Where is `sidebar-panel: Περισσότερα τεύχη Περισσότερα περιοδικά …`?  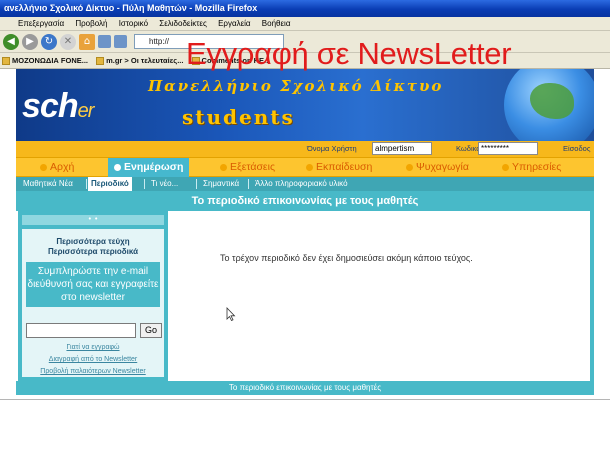 sidebar-panel: Περισσότερα τεύχη Περισσότερα περιοδικά … is located at coordinates (93, 303).